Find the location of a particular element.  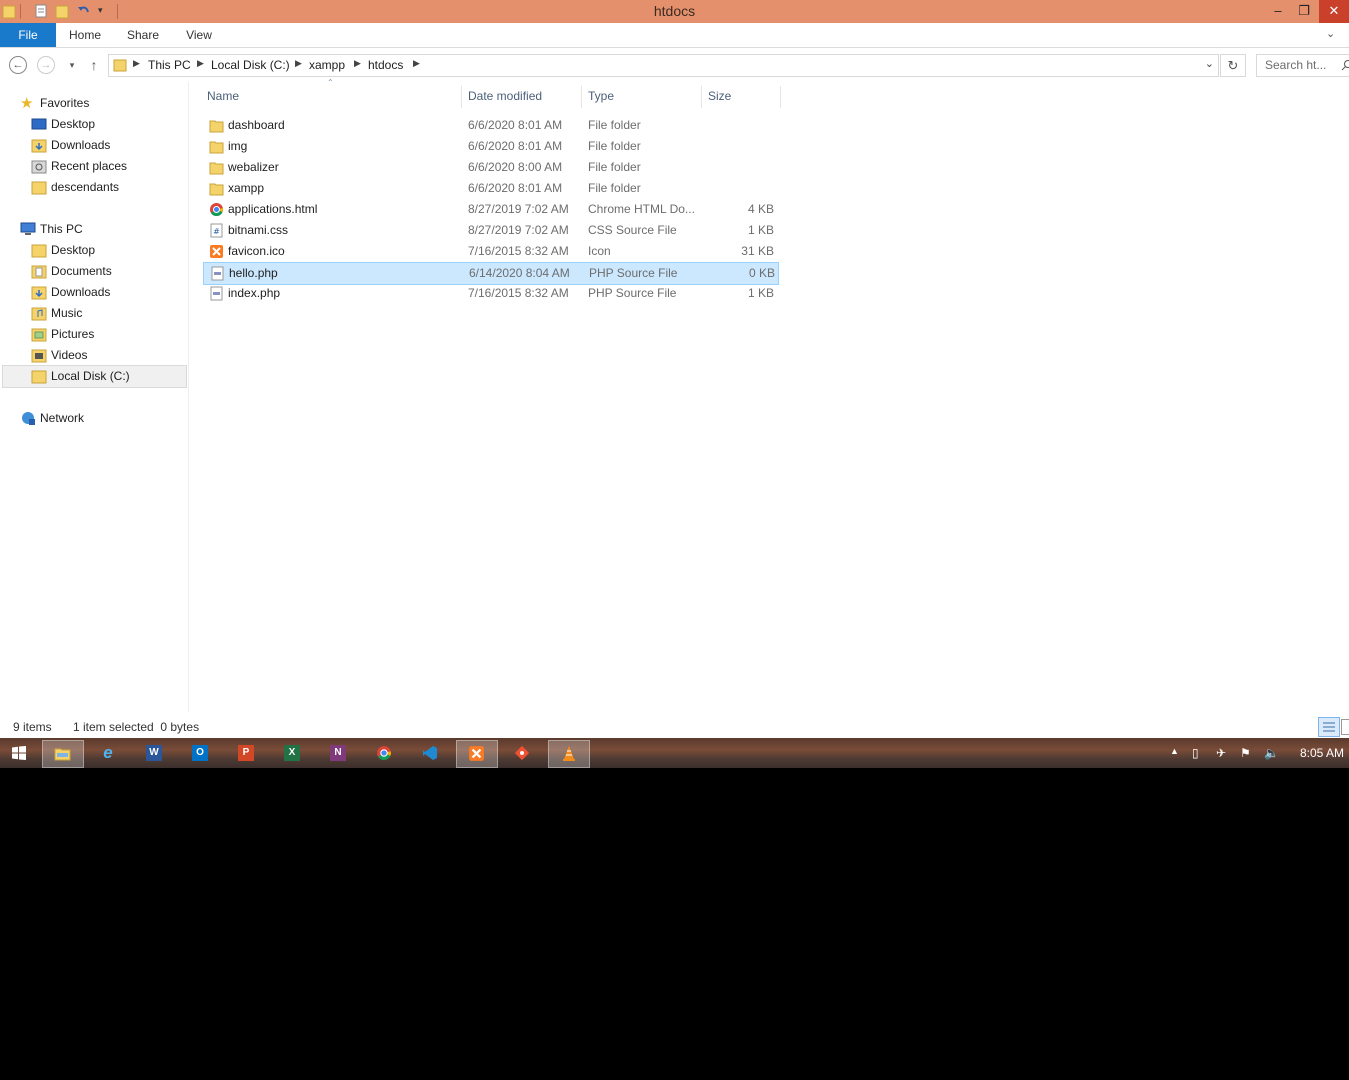

file-row: dashboard 6/6/2020 8:01 AM File folder is located at coordinates (490, 125).